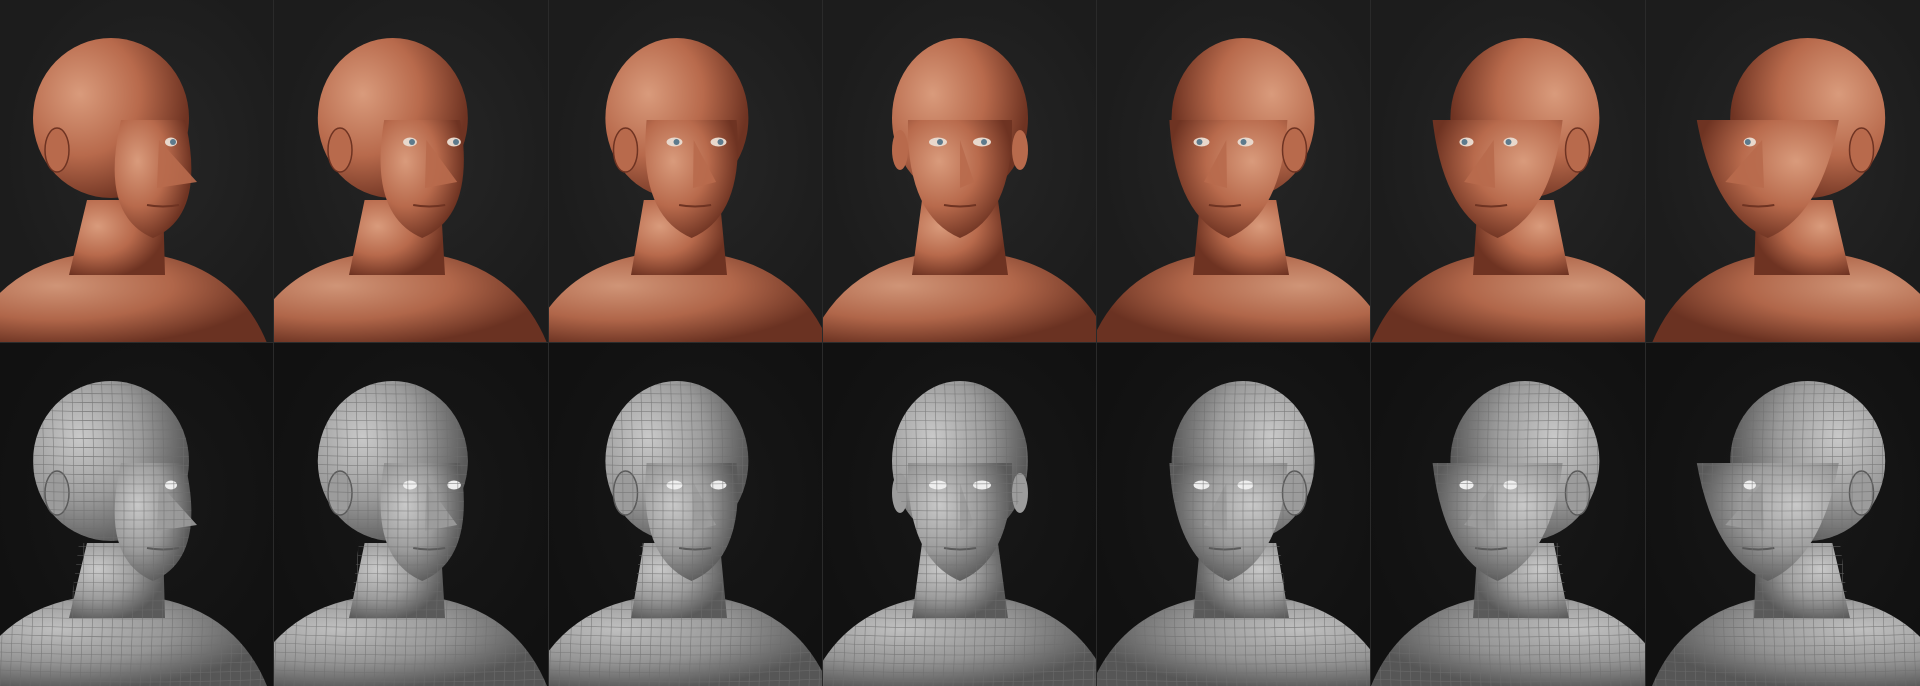  I want to click on textured-profile-left-render, so click(1782, 171).